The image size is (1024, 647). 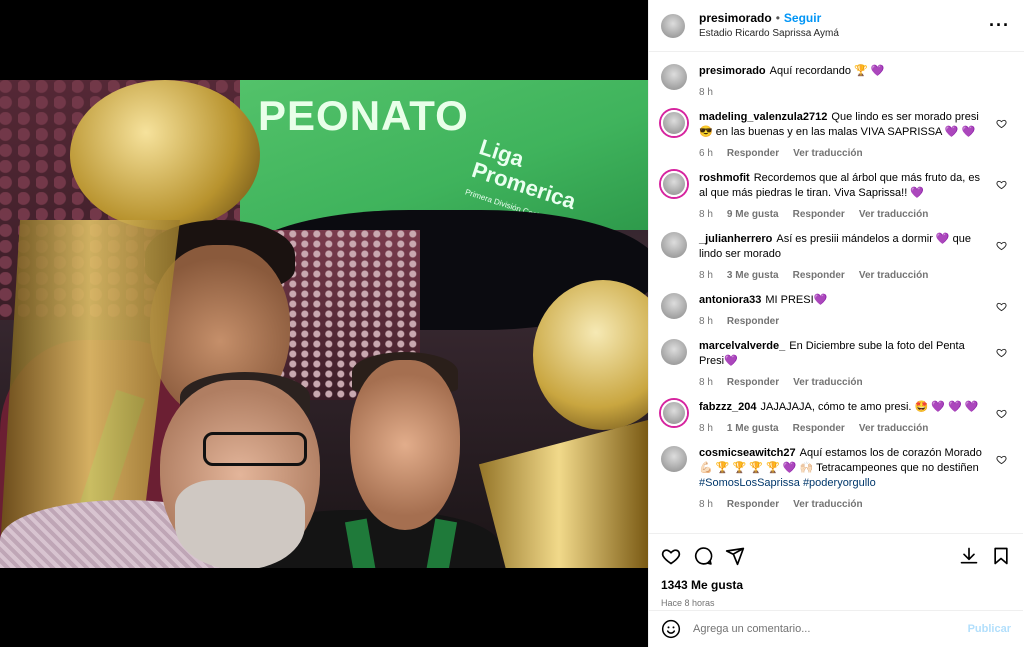 I want to click on emoji-icon, so click(x=671, y=629).